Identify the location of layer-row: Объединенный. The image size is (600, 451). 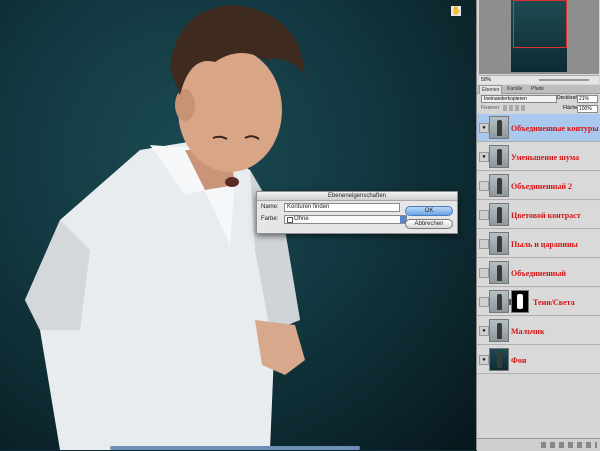
(538, 273).